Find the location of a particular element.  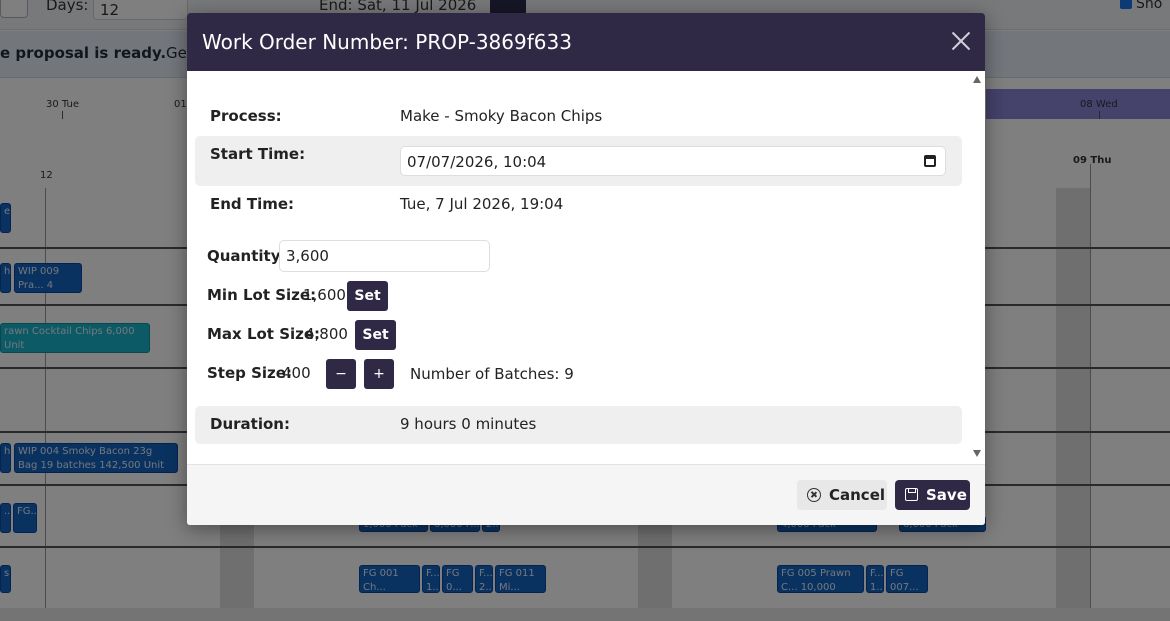

step-size-label: Step Size: is located at coordinates (249, 373).